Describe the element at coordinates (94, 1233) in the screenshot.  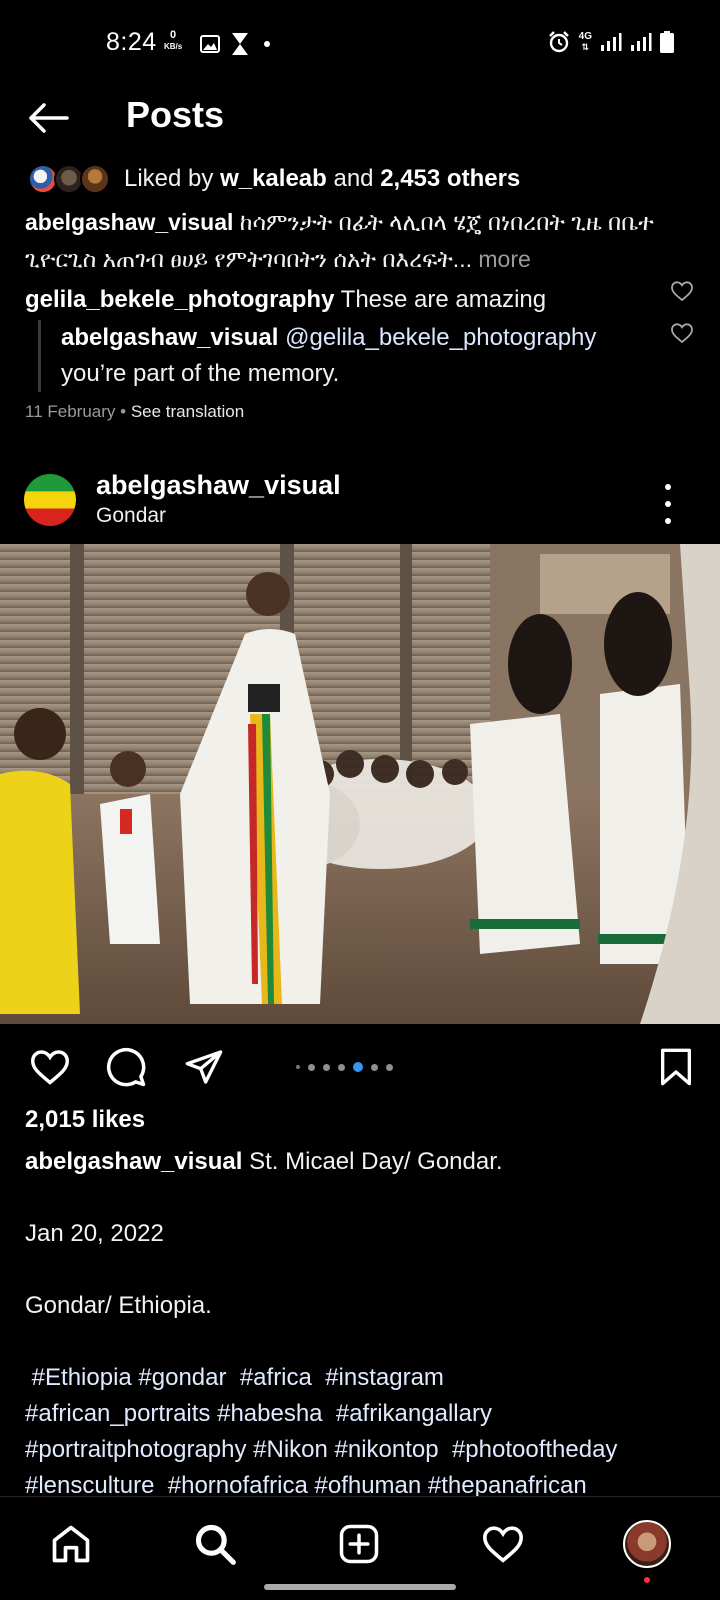
I see `caption-line: Jan 20, 2022` at that location.